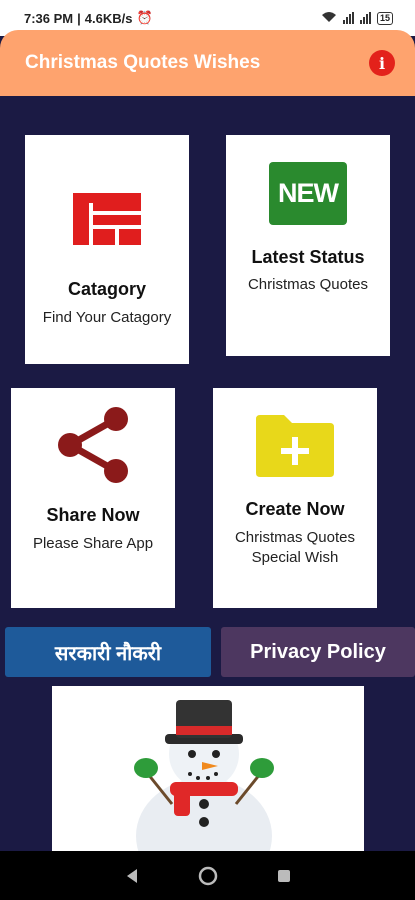 This screenshot has width=415, height=900. What do you see at coordinates (308, 284) in the screenshot?
I see `latest-status-subtitle: Christmas Quotes` at bounding box center [308, 284].